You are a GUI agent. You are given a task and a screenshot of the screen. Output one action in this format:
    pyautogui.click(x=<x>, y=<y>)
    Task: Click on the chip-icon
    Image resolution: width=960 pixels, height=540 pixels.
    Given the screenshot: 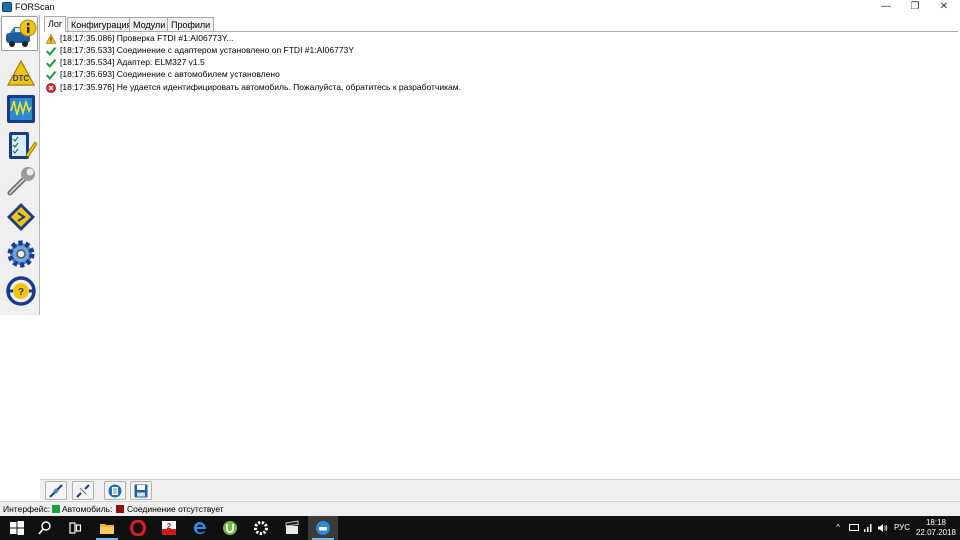 What is the action you would take?
    pyautogui.click(x=21, y=217)
    